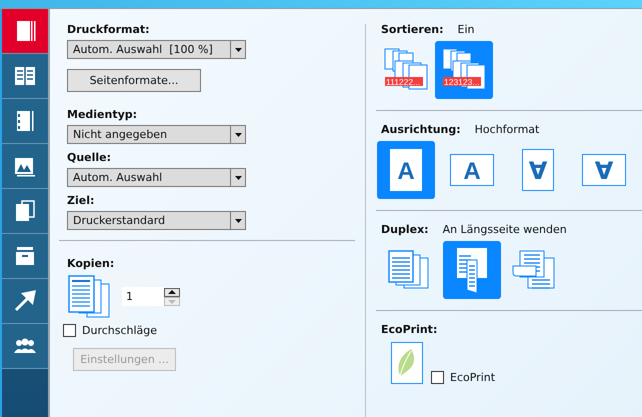  What do you see at coordinates (466, 29) in the screenshot?
I see `section-value: Ein` at bounding box center [466, 29].